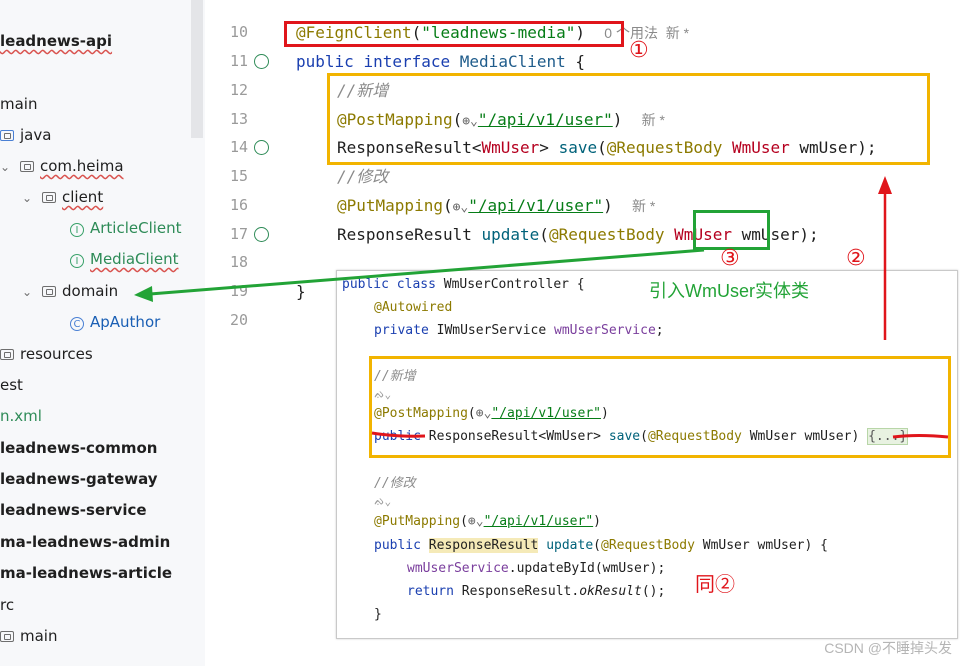 The height and width of the screenshot is (666, 960). I want to click on tree-item-domain: ⌄ domain, so click(70, 291).